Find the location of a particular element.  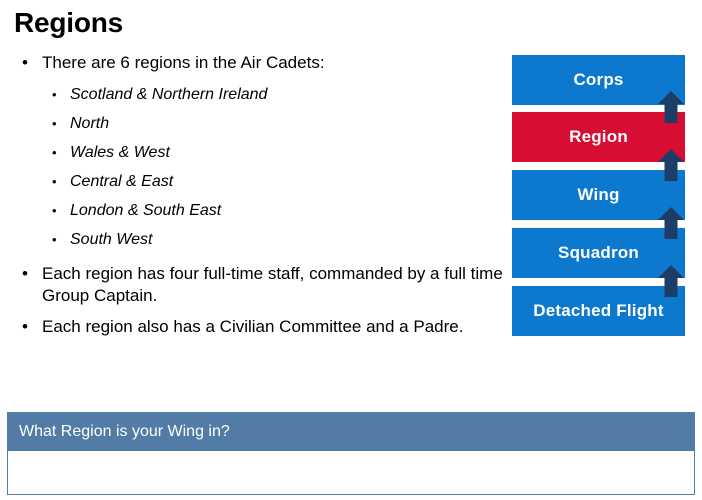

sub-bullet-text: South West is located at coordinates (111, 239).